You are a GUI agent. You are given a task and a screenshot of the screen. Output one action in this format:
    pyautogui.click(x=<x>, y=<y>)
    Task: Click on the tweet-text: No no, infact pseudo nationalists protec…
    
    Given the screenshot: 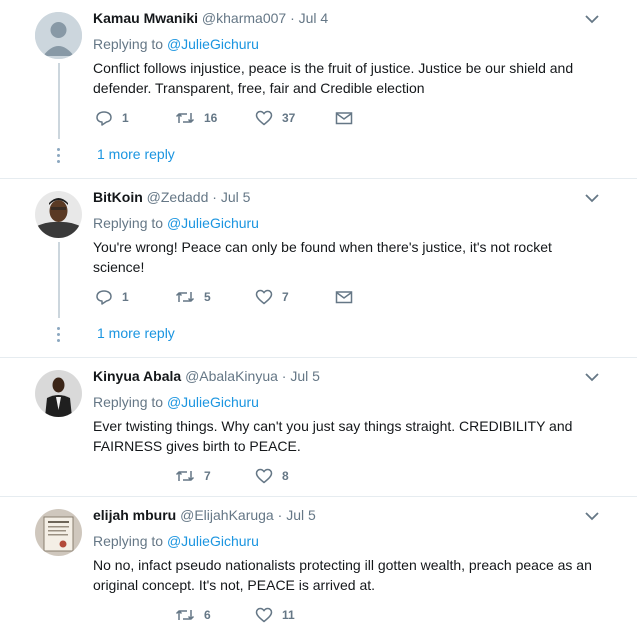 What is the action you would take?
    pyautogui.click(x=342, y=575)
    